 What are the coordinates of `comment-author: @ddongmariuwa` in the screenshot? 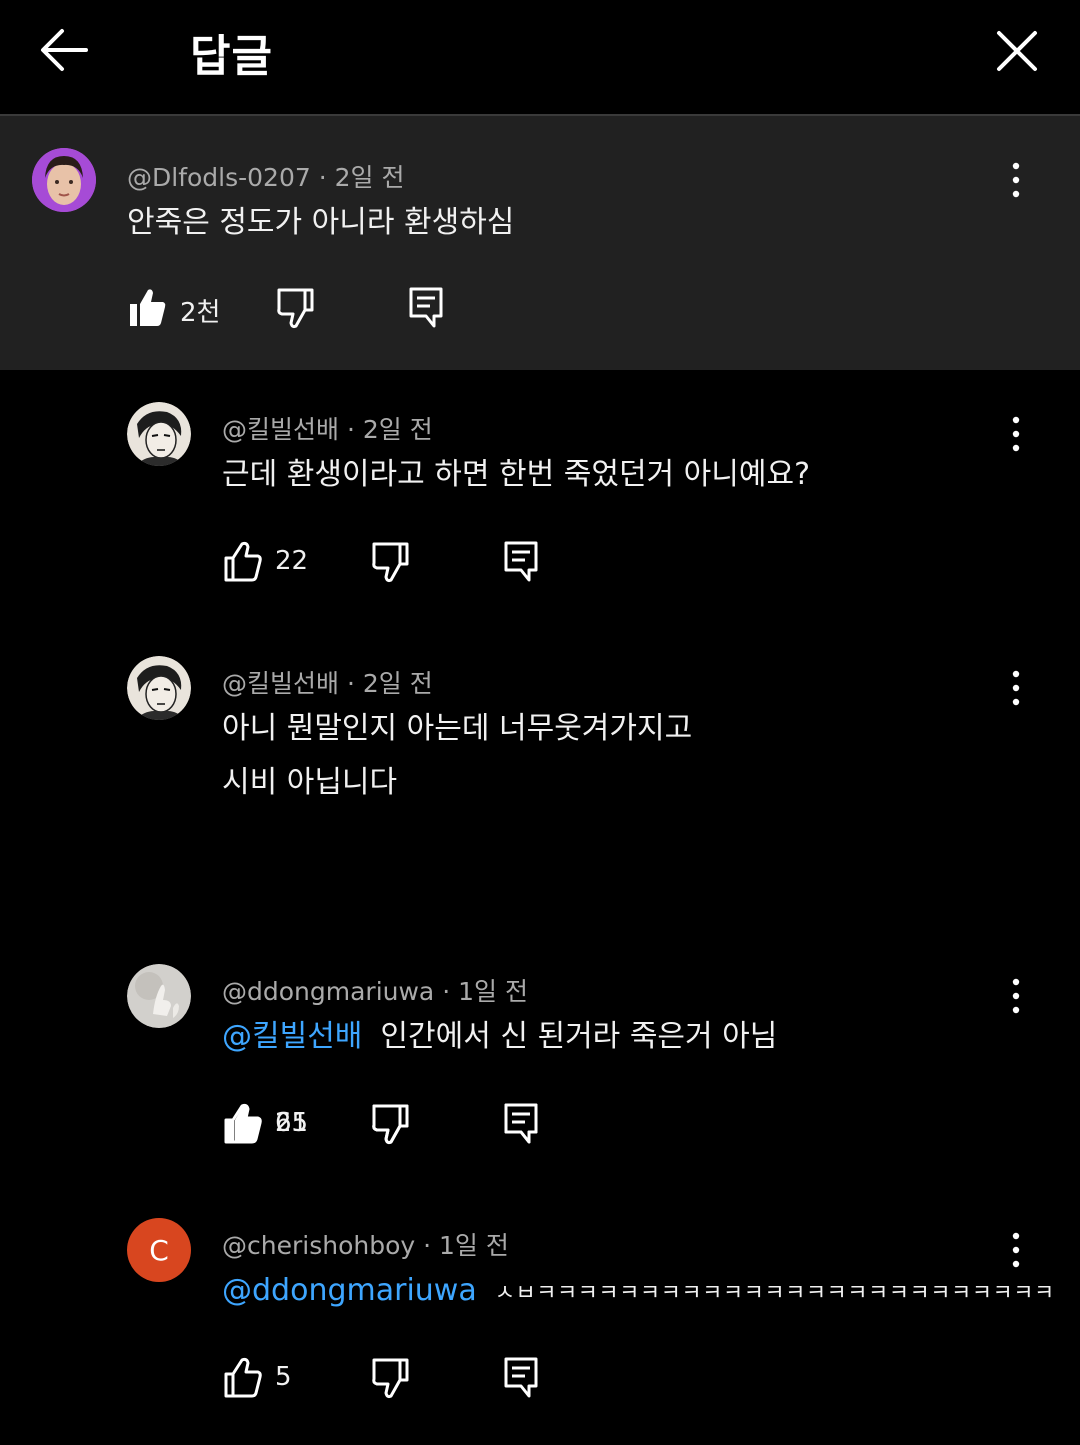 It's located at (328, 991).